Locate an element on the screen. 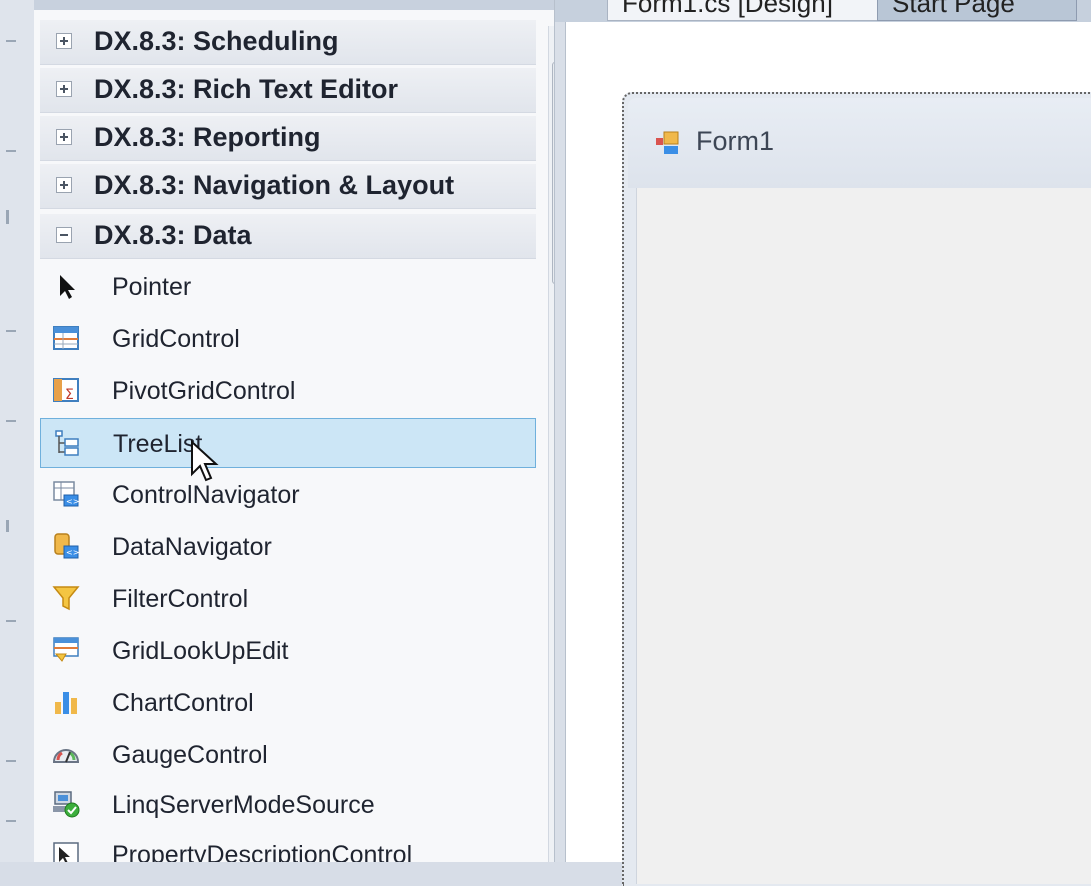 Image resolution: width=1091 pixels, height=886 pixels. svg-text: Σ is located at coordinates (69, 395).